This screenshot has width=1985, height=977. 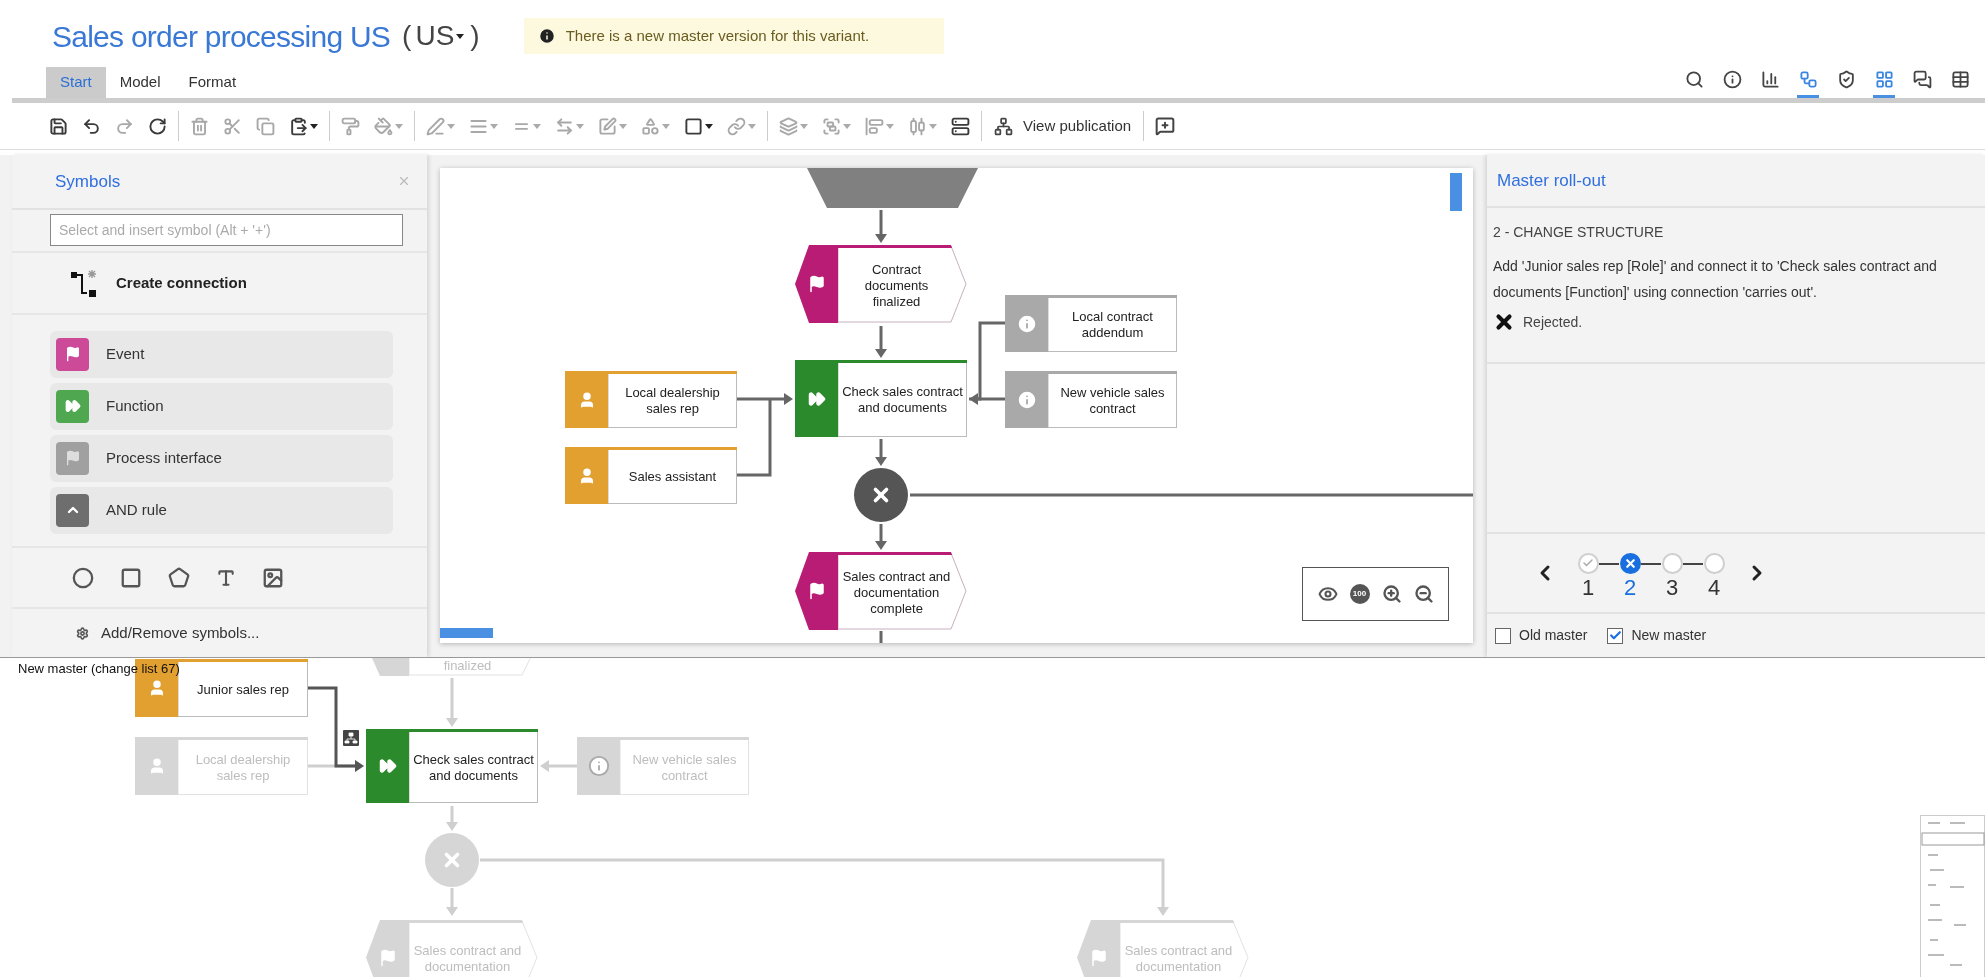 I want to click on ribbon-tab: Model, so click(x=140, y=82).